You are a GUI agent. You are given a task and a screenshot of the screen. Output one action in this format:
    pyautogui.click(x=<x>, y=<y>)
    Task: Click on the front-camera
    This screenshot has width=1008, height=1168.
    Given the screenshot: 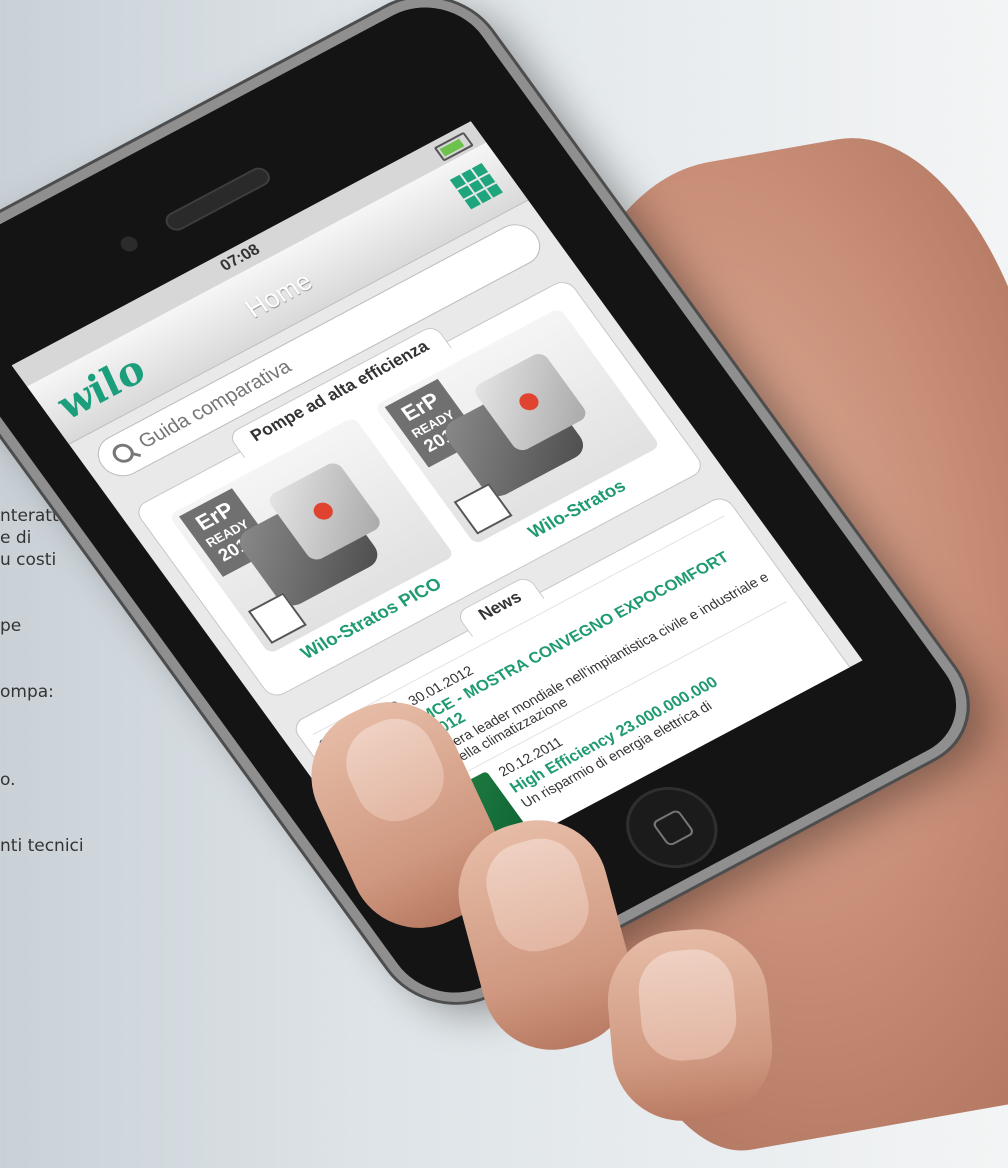 What is the action you would take?
    pyautogui.click(x=129, y=244)
    